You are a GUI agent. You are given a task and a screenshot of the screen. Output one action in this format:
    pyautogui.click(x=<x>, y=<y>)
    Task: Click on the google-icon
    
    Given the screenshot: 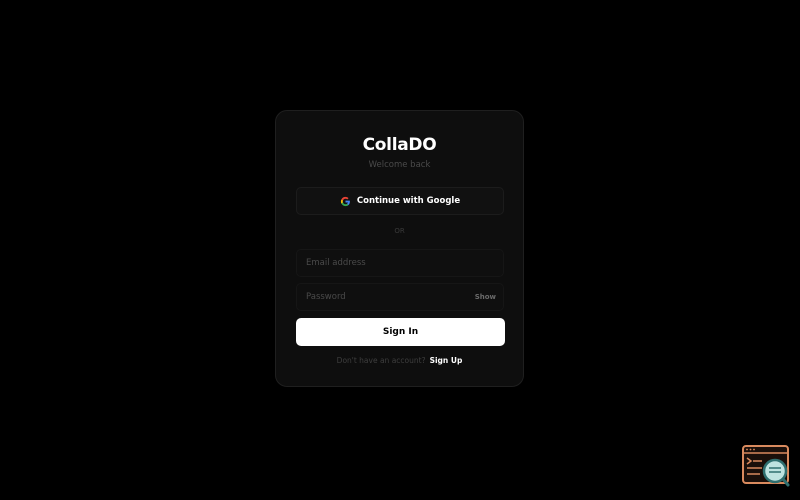 What is the action you would take?
    pyautogui.click(x=345, y=201)
    